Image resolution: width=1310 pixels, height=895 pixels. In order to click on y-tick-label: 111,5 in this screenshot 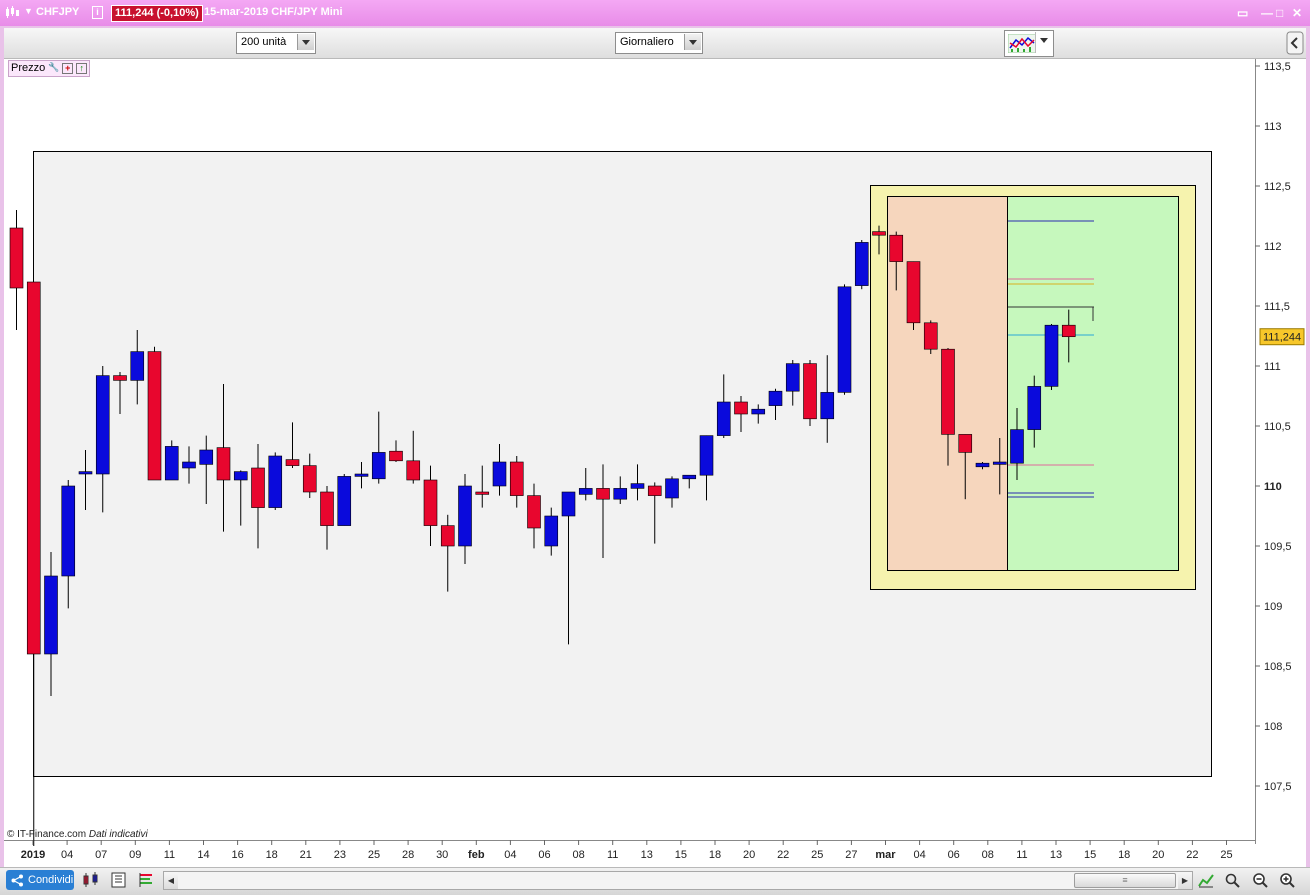, I will do `click(1277, 307)`.